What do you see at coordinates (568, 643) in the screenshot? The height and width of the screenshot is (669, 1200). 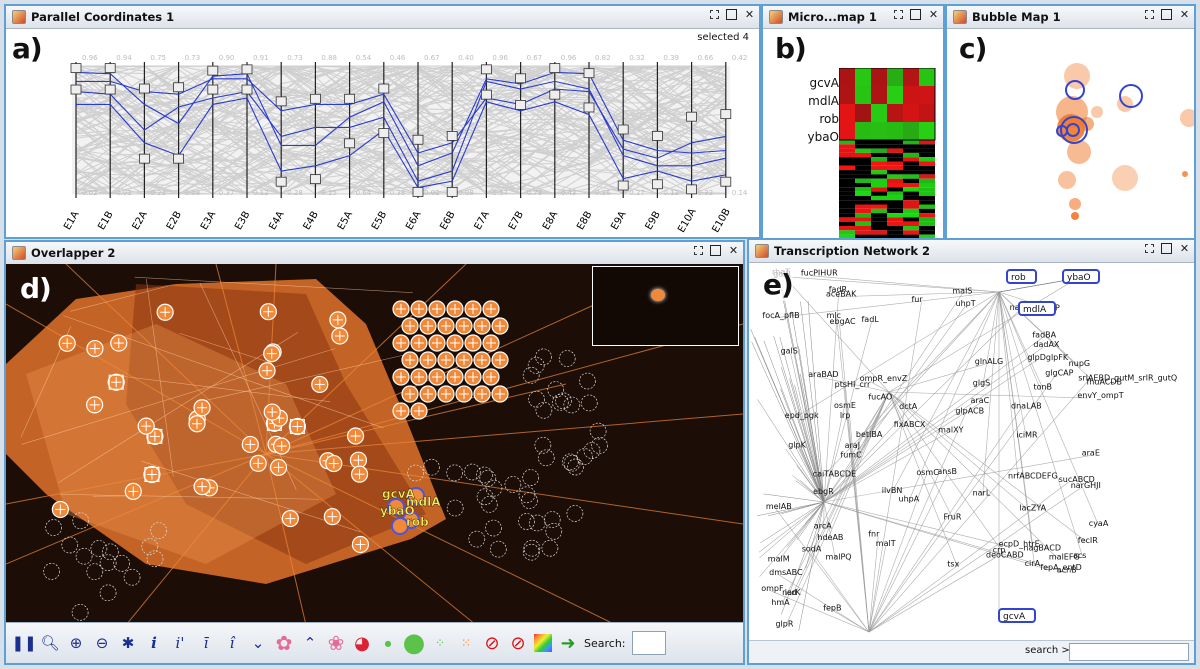 I see `export-icon: ➜` at bounding box center [568, 643].